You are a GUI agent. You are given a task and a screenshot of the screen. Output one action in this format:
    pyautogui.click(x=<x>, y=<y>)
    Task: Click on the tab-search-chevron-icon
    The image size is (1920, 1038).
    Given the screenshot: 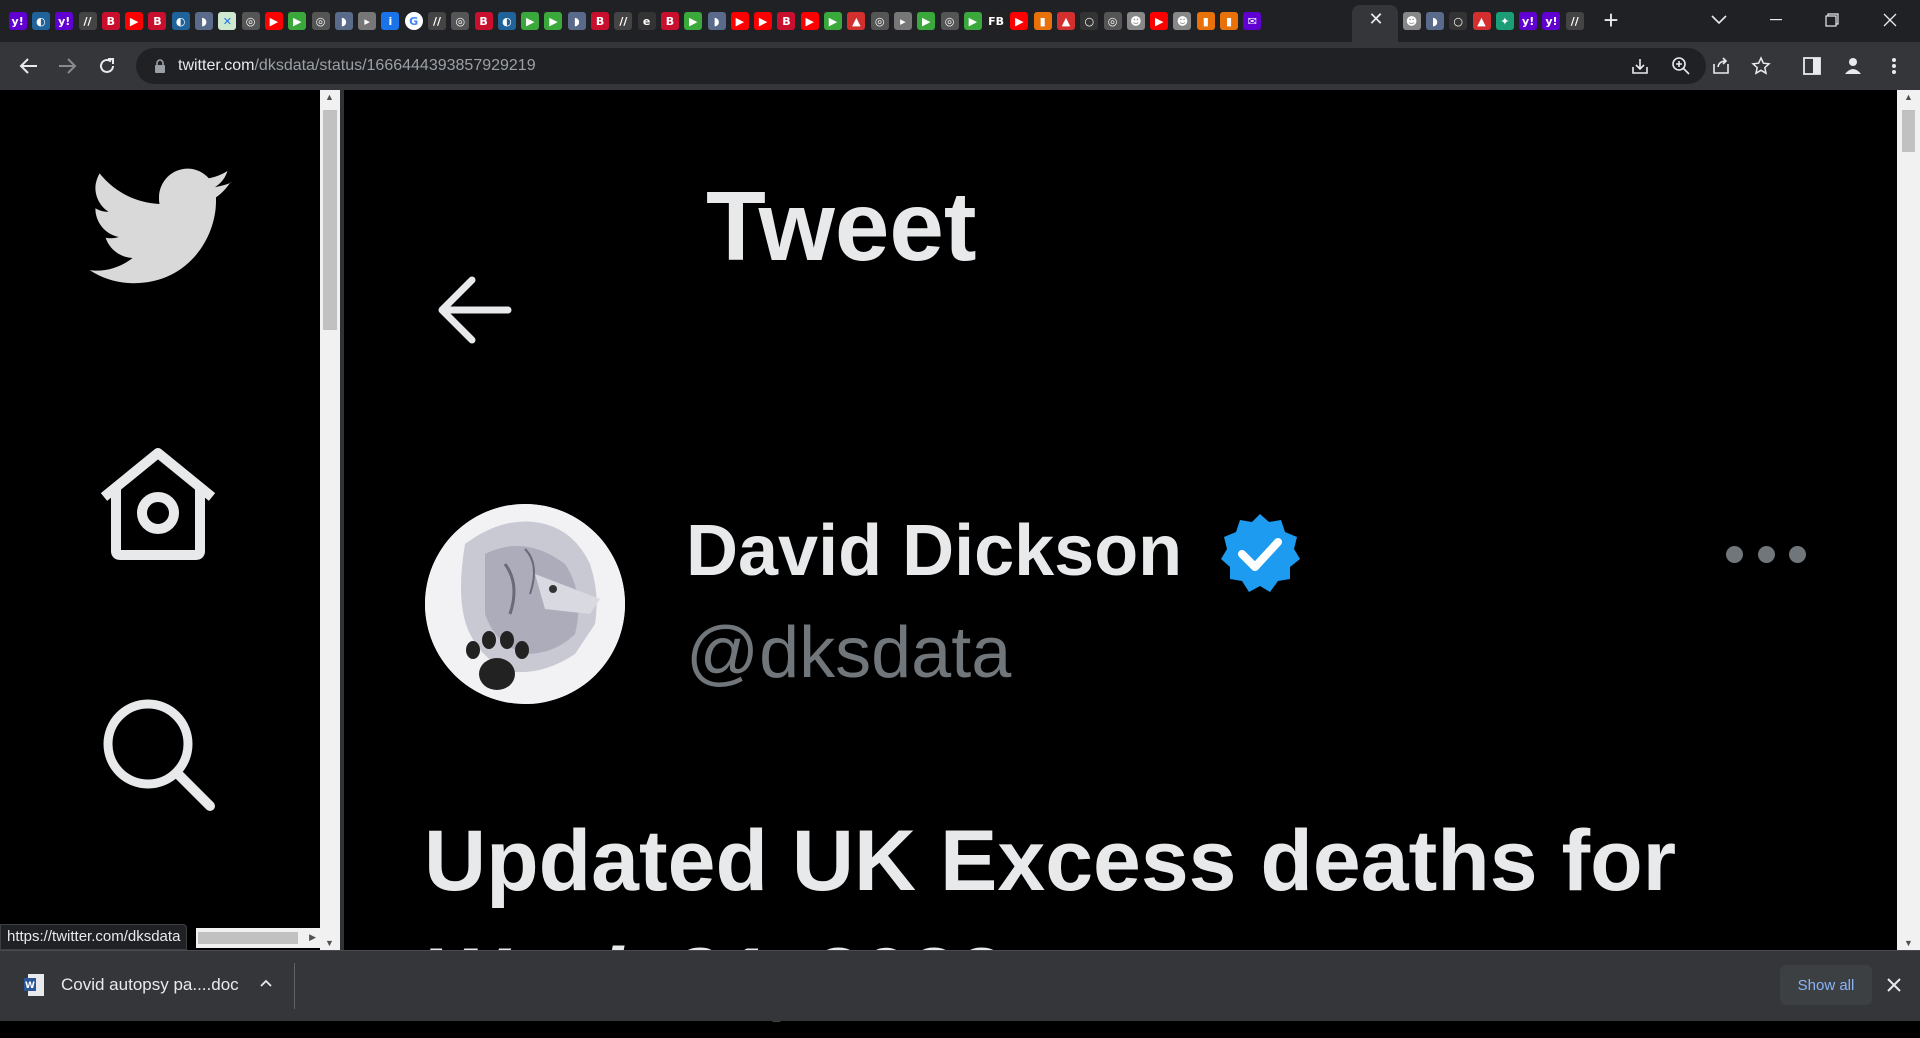 What is the action you would take?
    pyautogui.click(x=1719, y=20)
    